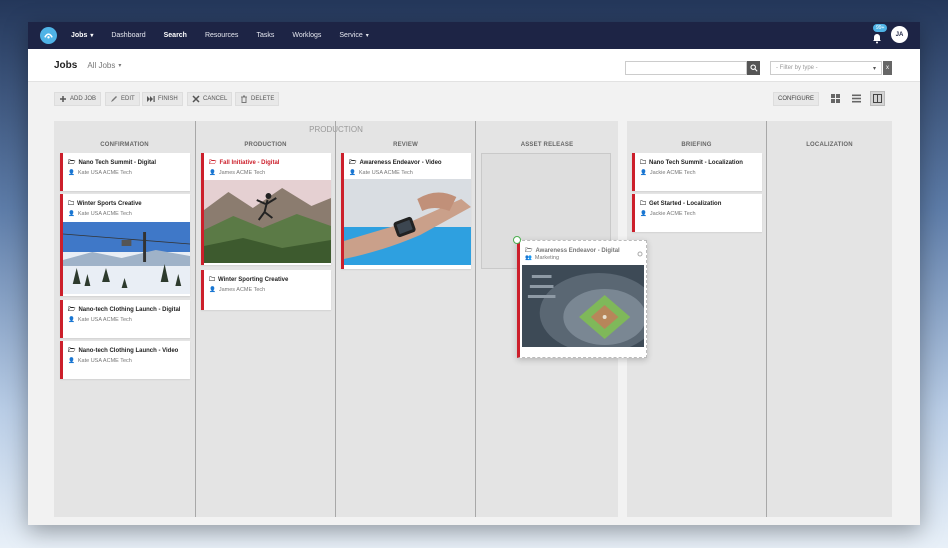 Image resolution: width=948 pixels, height=548 pixels. I want to click on card-assignee-text: Jackie ACME Tech, so click(672, 214).